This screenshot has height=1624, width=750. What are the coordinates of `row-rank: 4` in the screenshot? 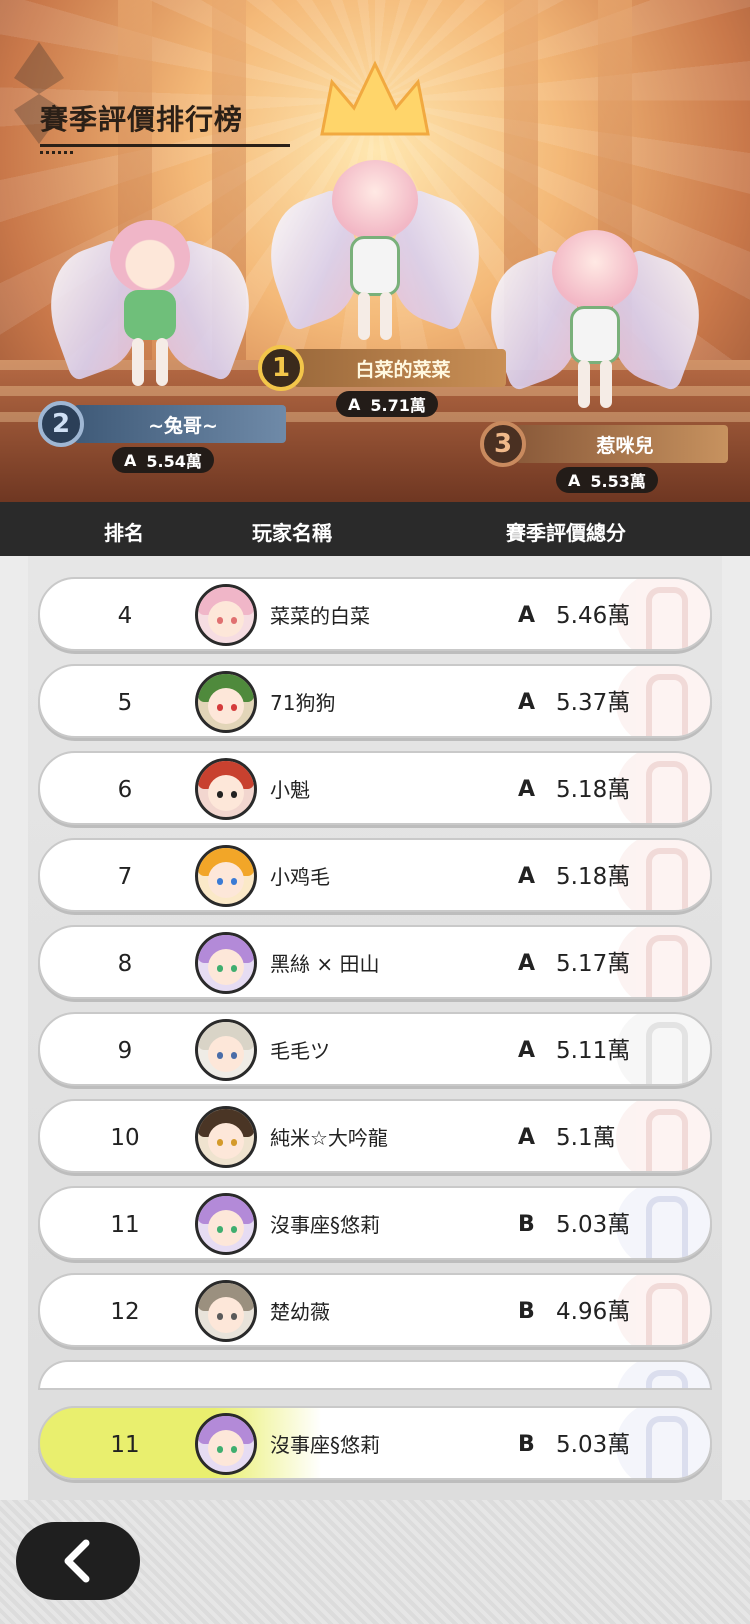 It's located at (125, 616).